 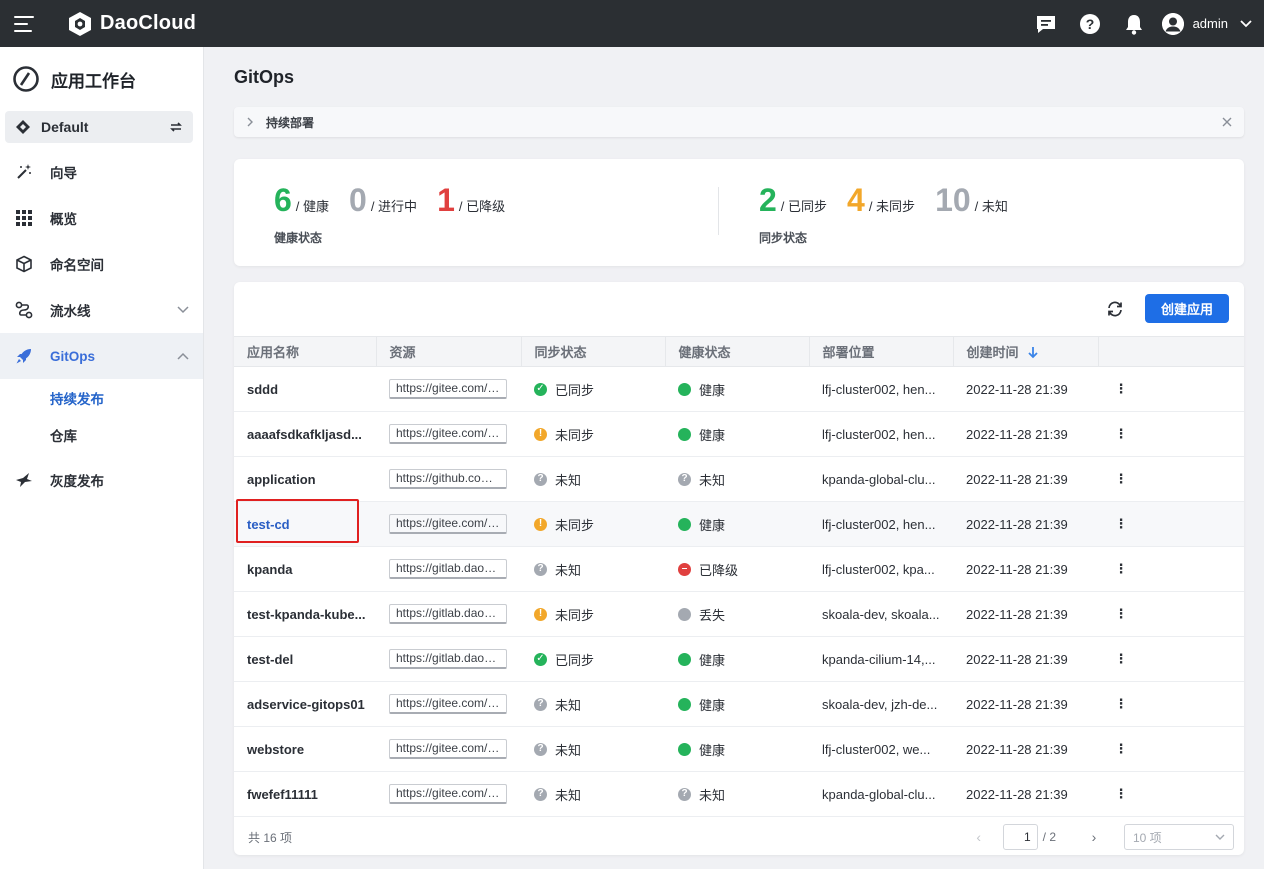 I want to click on sidebar-subitem-repository: 仓库, so click(x=101, y=434).